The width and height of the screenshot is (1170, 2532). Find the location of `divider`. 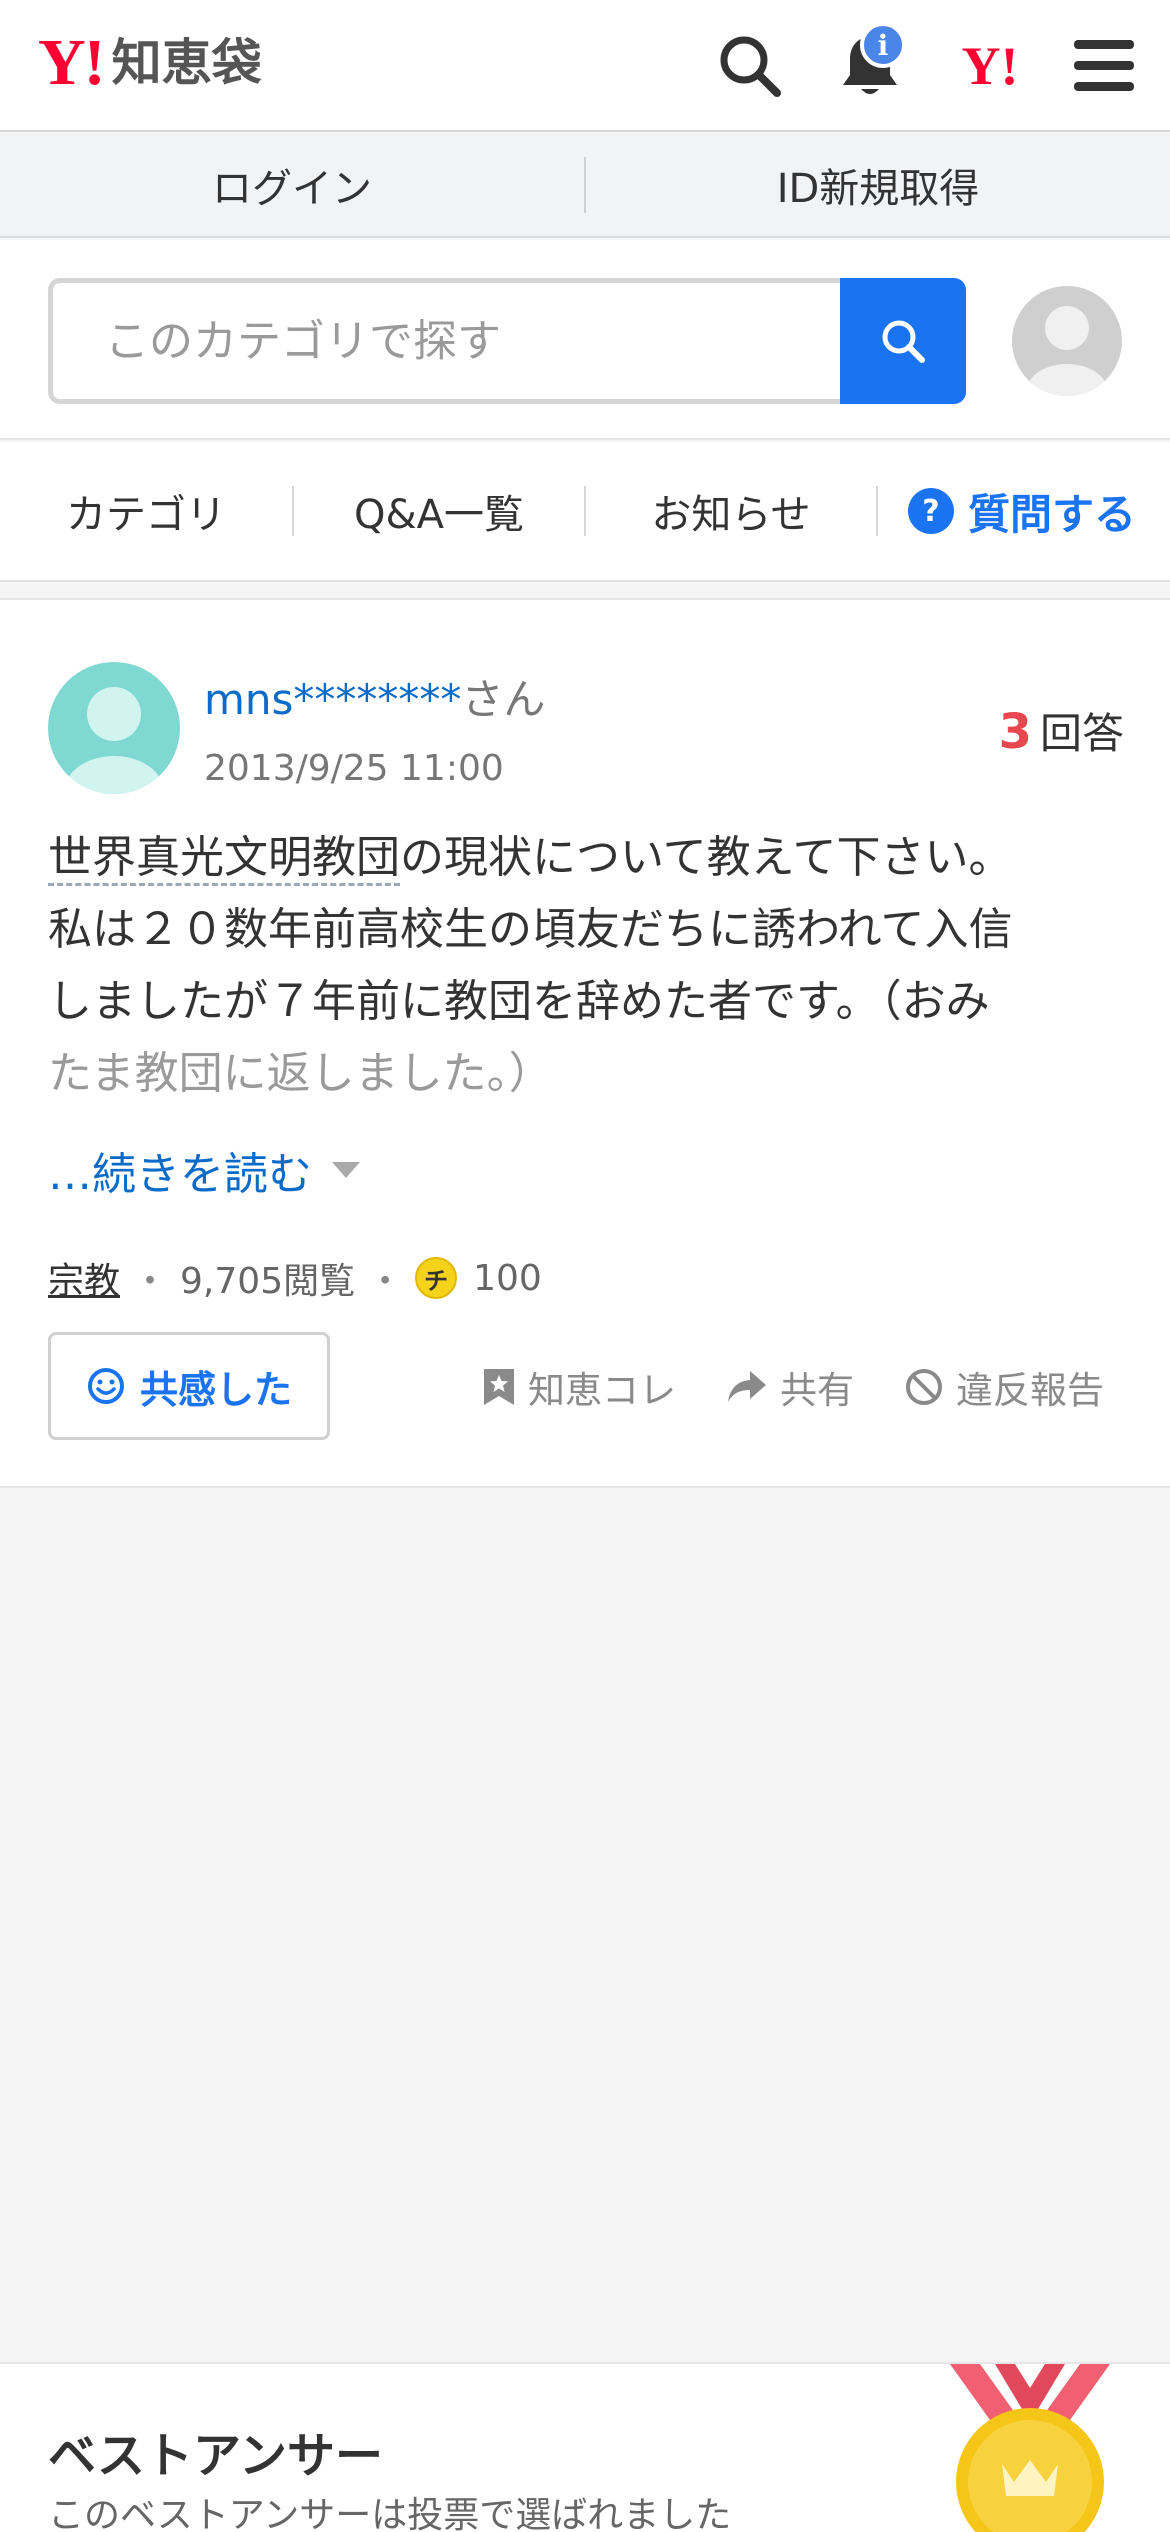

divider is located at coordinates (877, 511).